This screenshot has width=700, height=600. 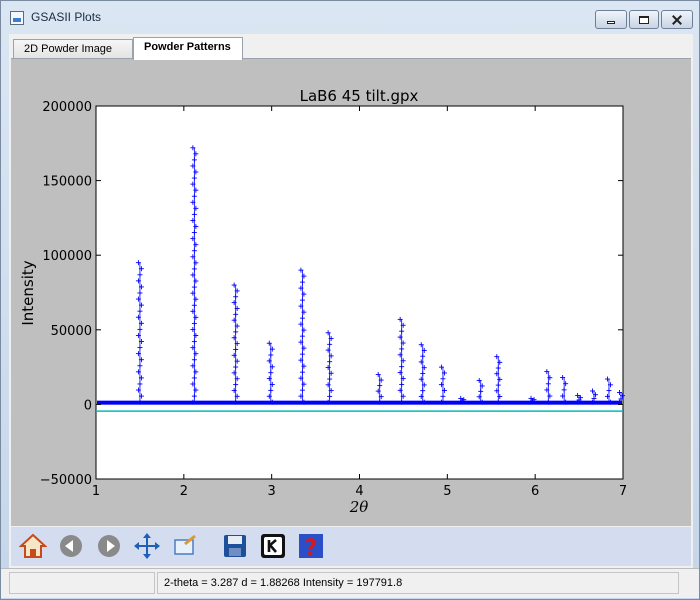 I want to click on y-axis-label: Intensity, so click(x=28, y=292).